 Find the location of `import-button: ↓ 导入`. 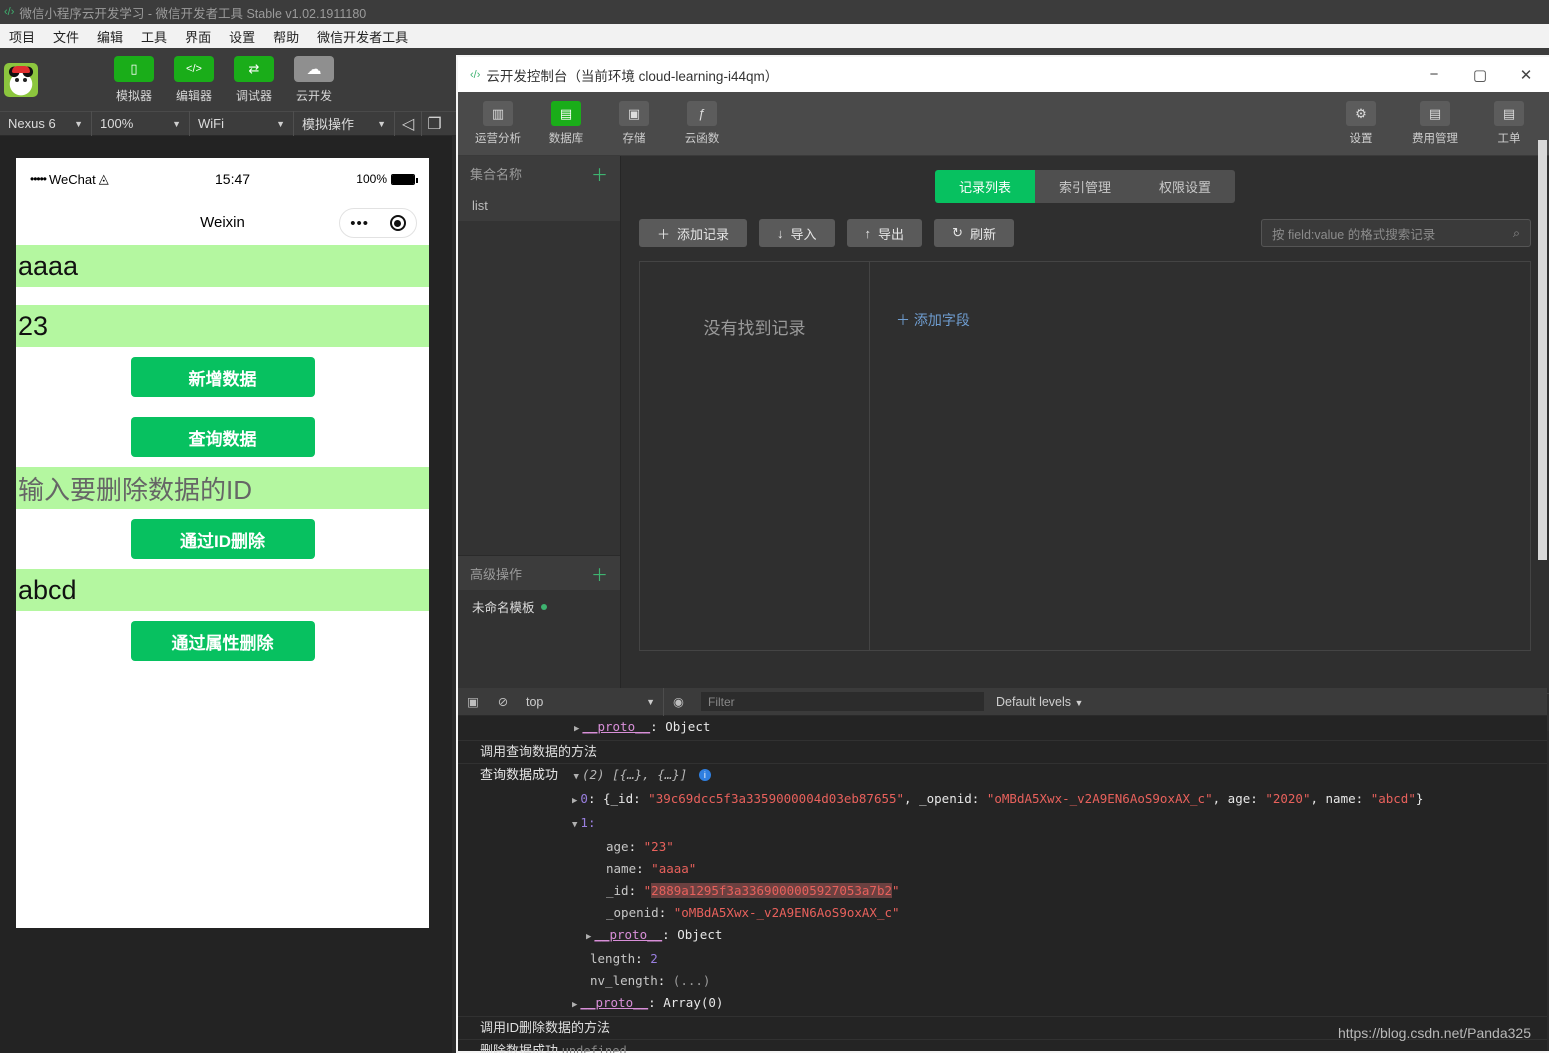

import-button: ↓ 导入 is located at coordinates (797, 233).